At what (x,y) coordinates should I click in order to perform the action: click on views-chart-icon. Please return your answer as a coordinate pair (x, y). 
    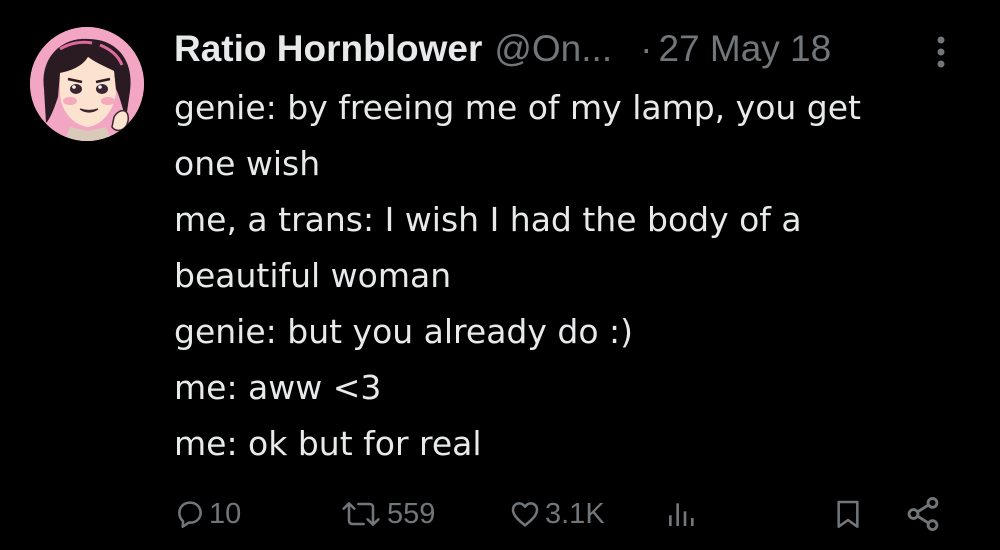
    Looking at the image, I should click on (681, 514).